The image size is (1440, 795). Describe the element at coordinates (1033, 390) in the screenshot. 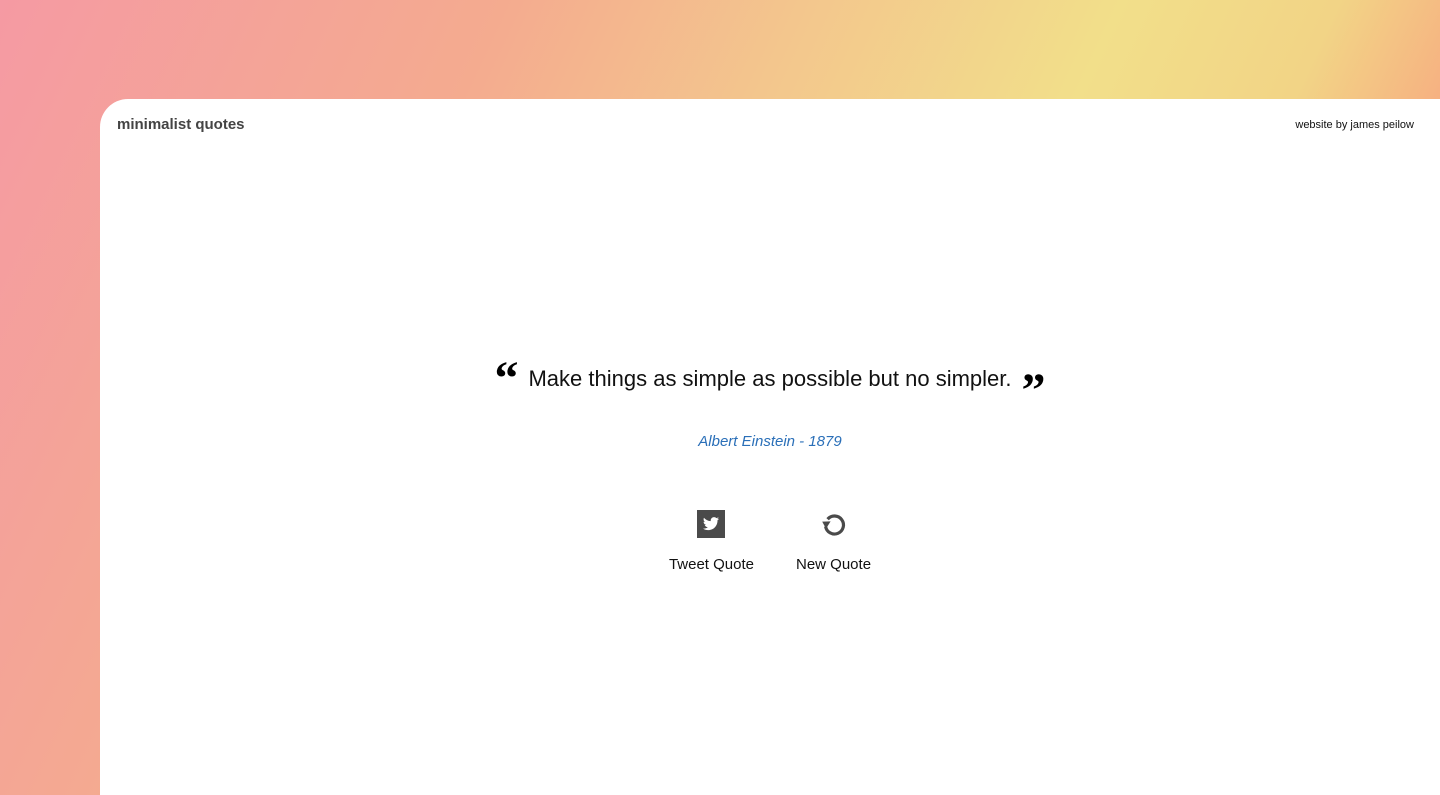

I see `close-quote-icon: ”` at that location.